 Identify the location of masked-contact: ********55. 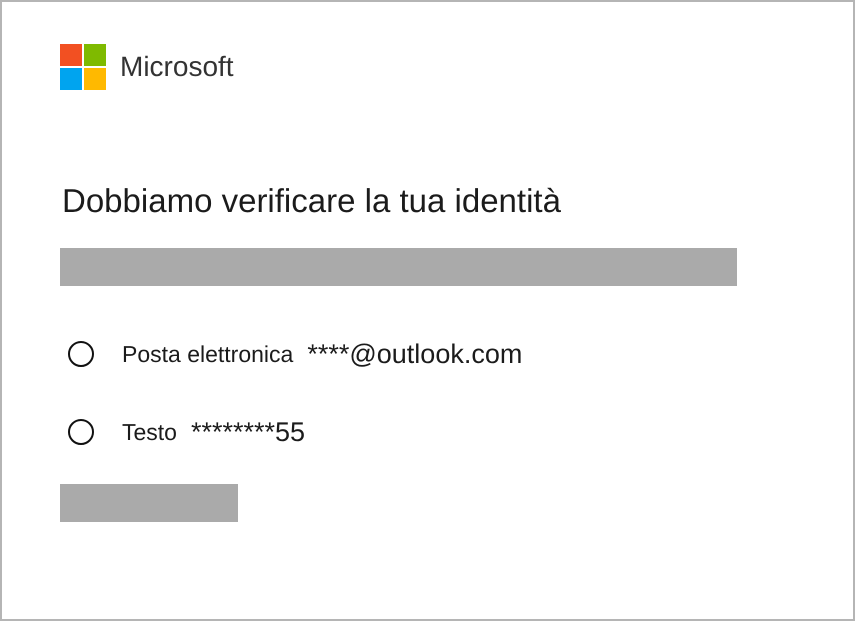
(248, 432).